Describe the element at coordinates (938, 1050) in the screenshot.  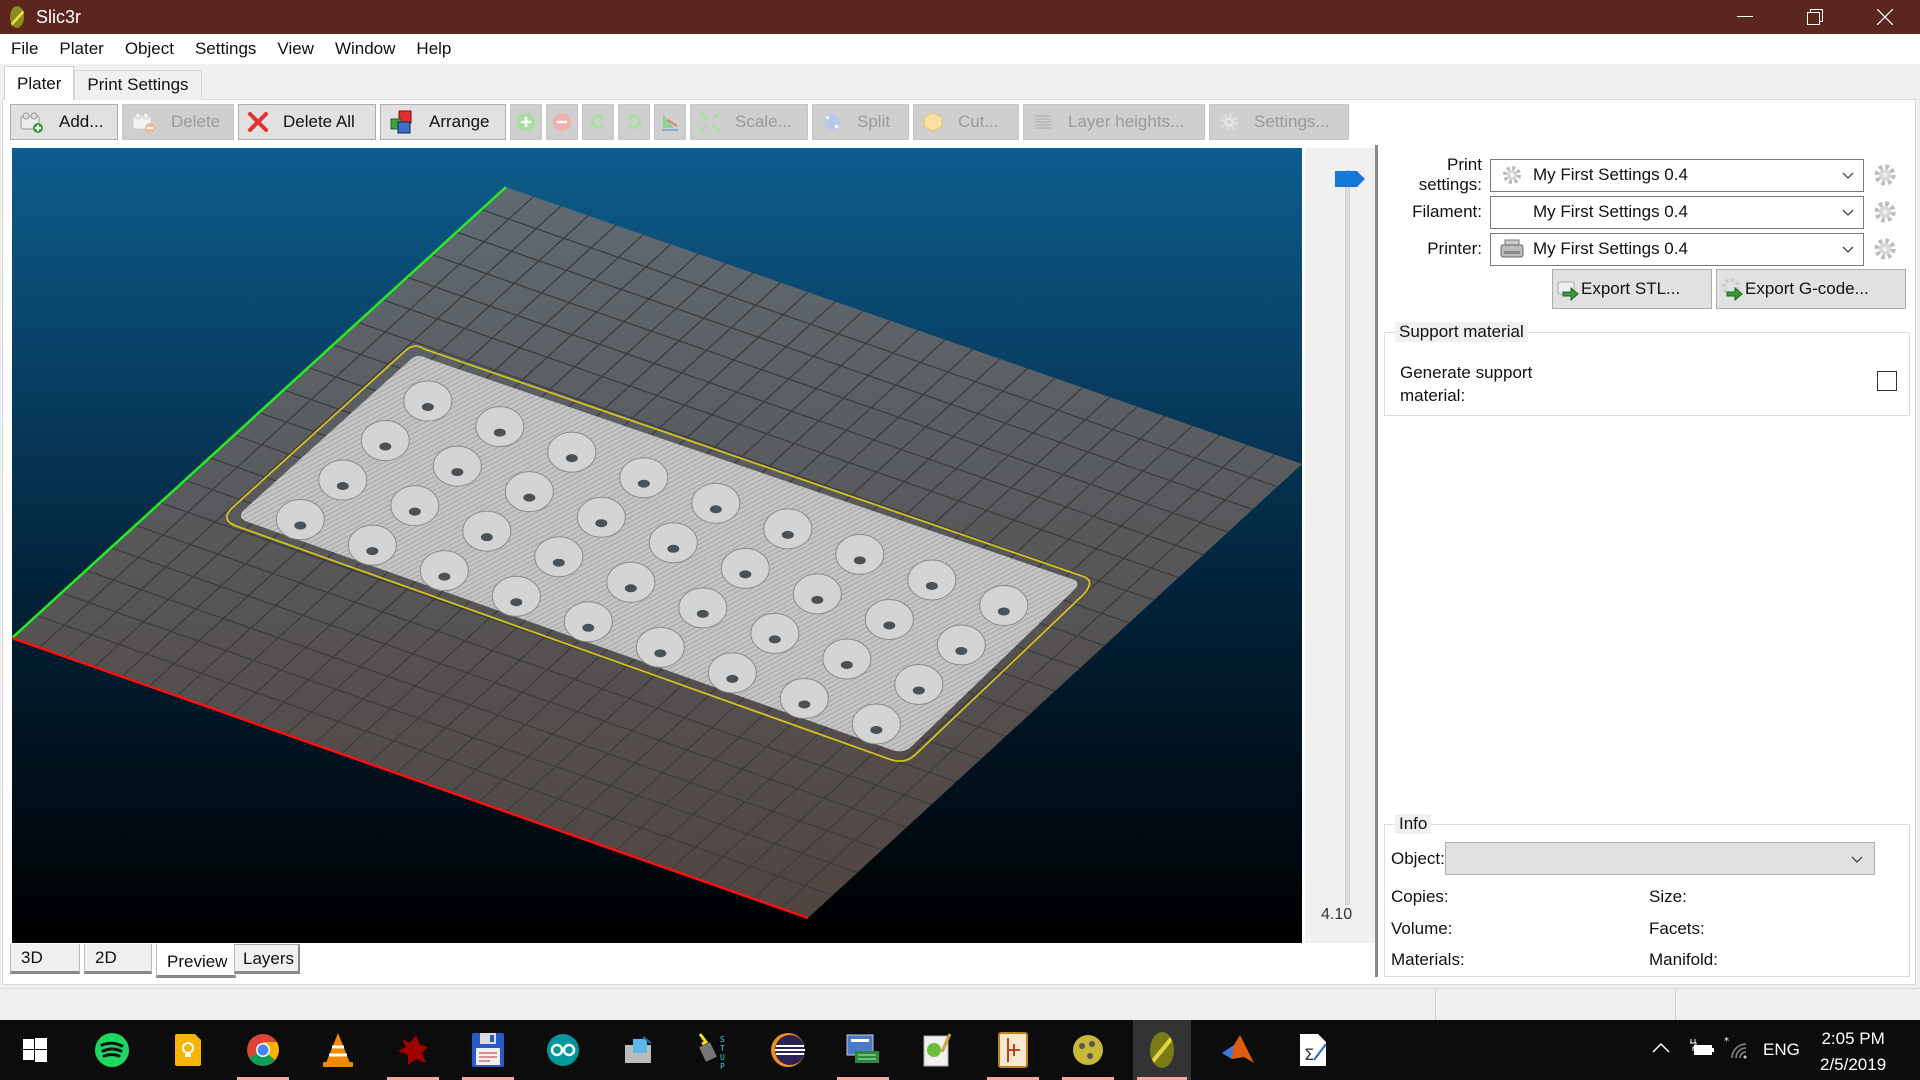
I see `taskbar-notepad-pp` at that location.